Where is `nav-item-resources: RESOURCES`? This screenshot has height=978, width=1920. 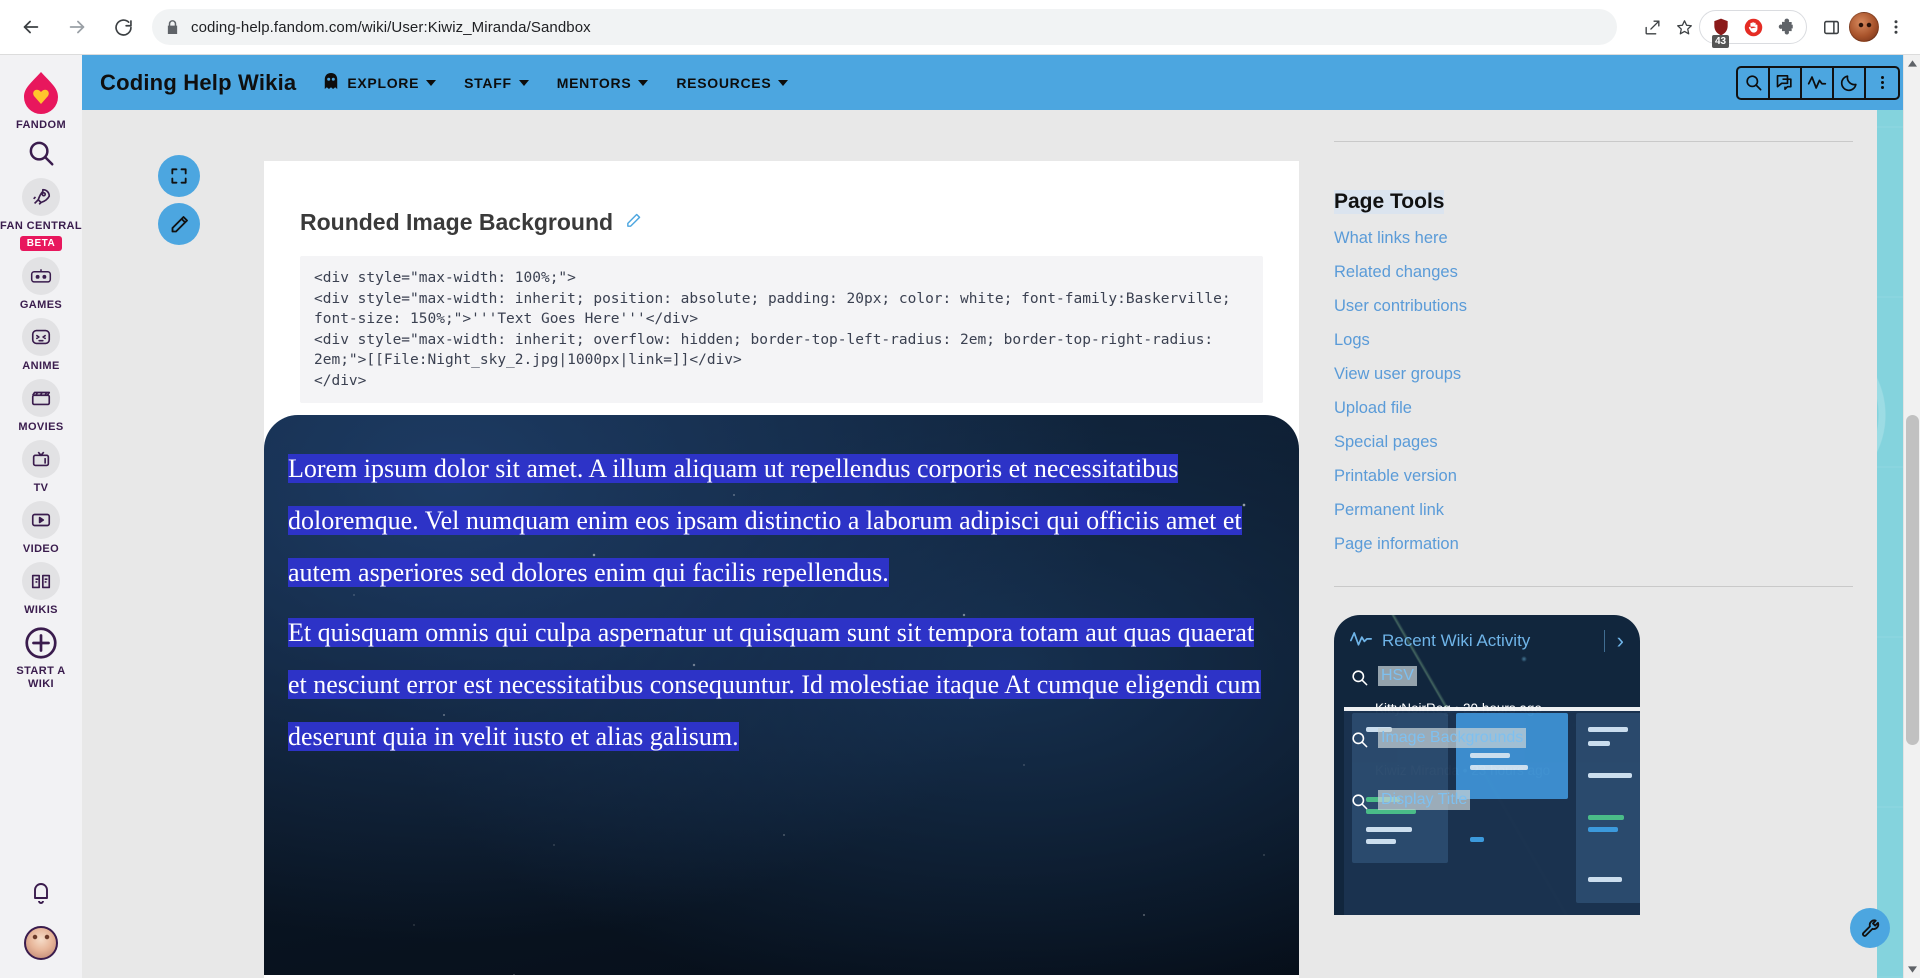
nav-item-resources: RESOURCES is located at coordinates (732, 82).